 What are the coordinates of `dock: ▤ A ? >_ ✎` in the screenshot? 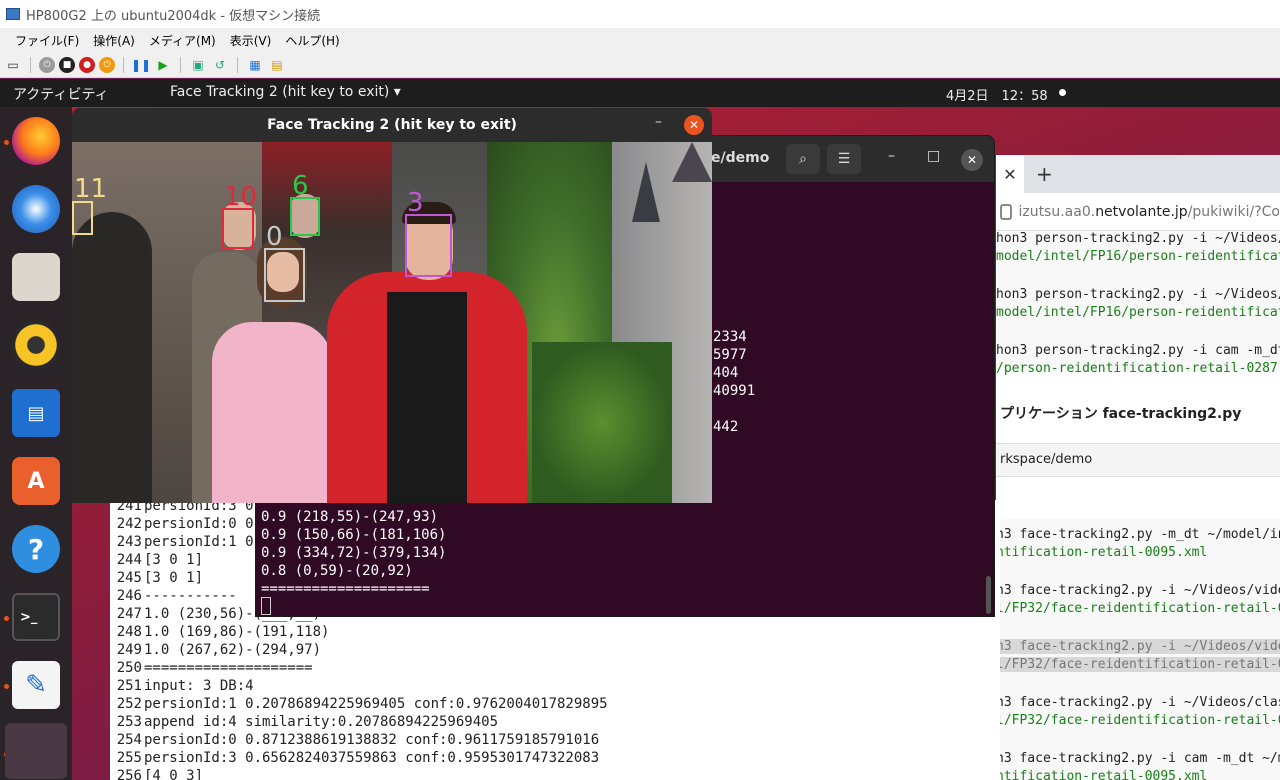 It's located at (36, 443).